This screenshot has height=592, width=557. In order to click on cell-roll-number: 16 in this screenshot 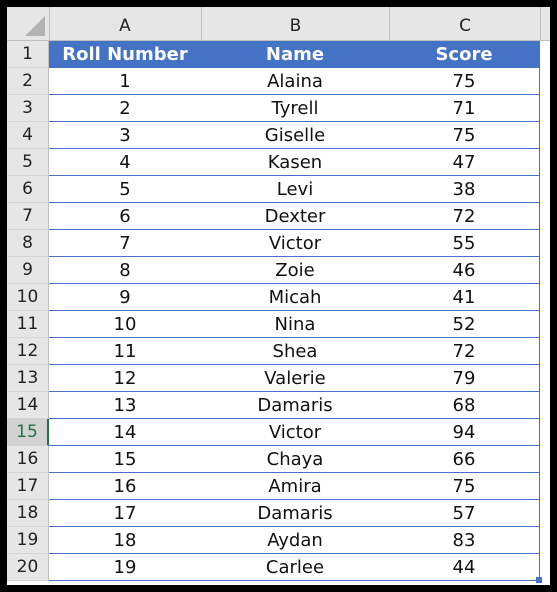, I will do `click(125, 486)`.